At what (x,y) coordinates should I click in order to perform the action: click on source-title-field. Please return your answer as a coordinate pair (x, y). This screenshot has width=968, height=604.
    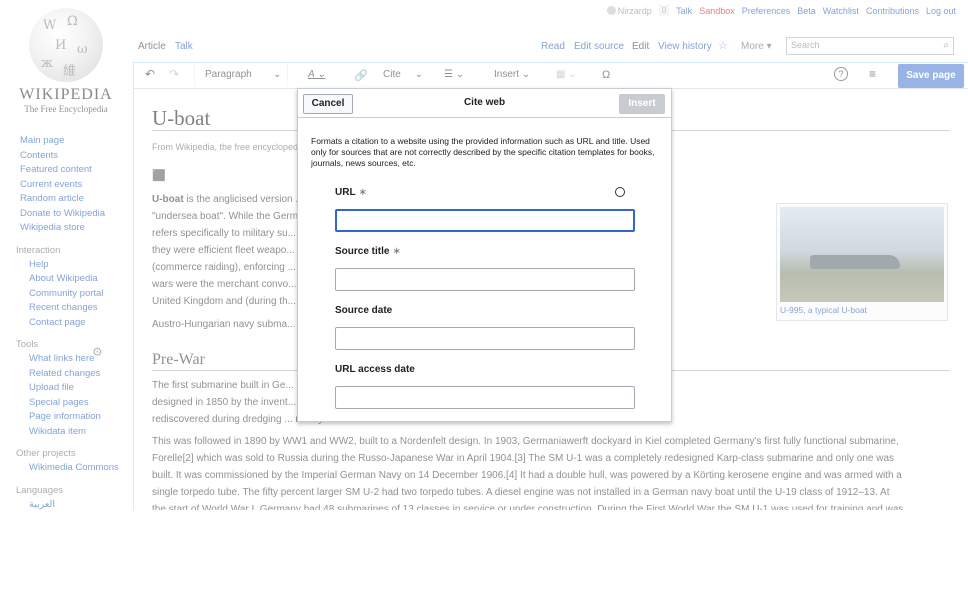
    Looking at the image, I should click on (485, 279).